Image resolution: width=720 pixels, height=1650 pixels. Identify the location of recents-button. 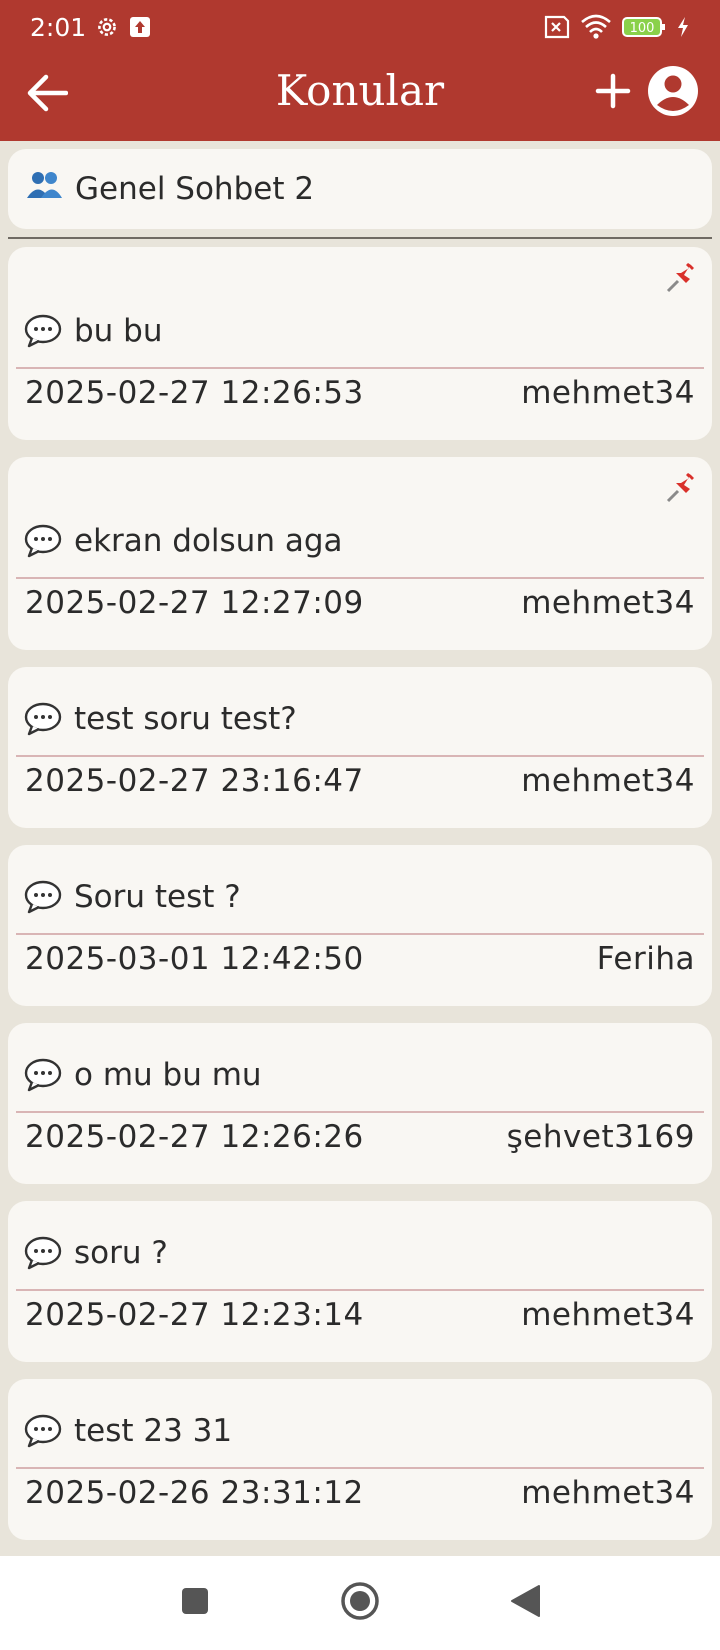
(195, 1603).